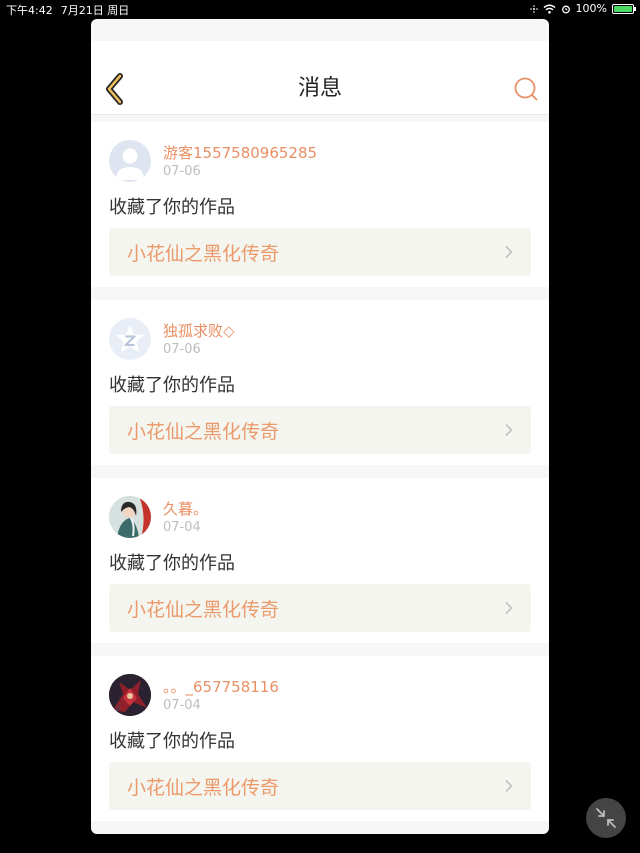  I want to click on status-right: 100%, so click(582, 8).